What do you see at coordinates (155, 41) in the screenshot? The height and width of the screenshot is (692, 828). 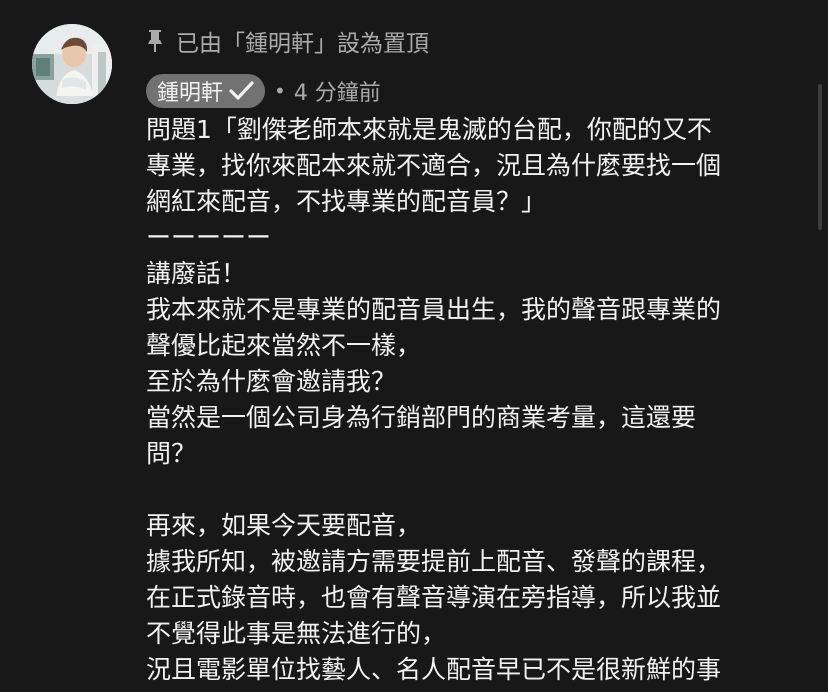 I see `pin-icon` at bounding box center [155, 41].